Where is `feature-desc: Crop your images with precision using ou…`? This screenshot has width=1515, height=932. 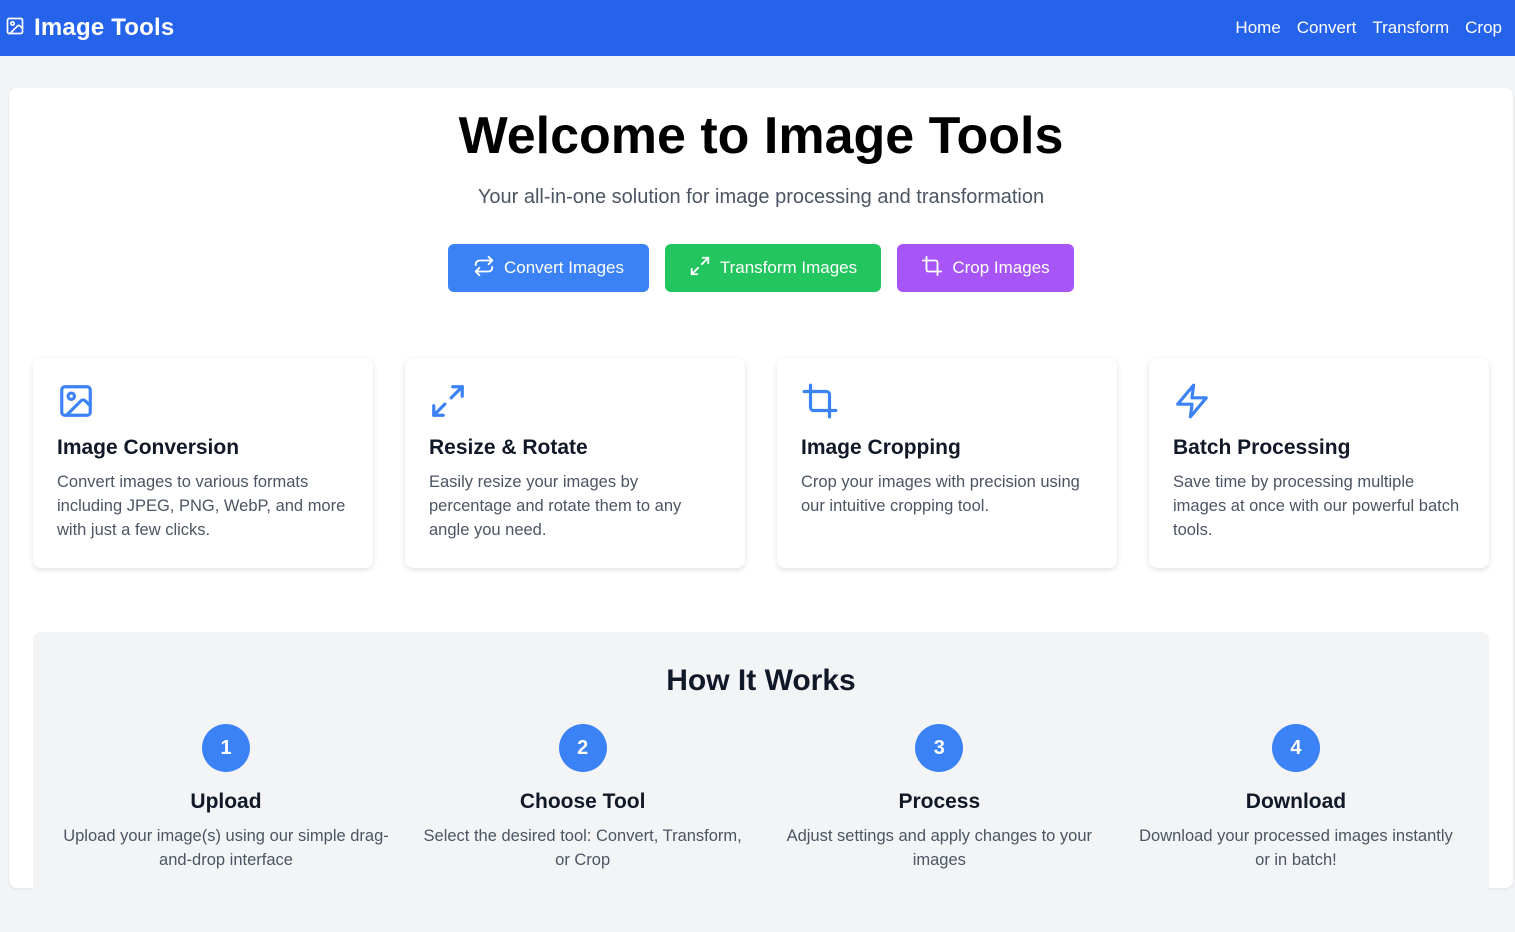 feature-desc: Crop your images with precision using ou… is located at coordinates (940, 494).